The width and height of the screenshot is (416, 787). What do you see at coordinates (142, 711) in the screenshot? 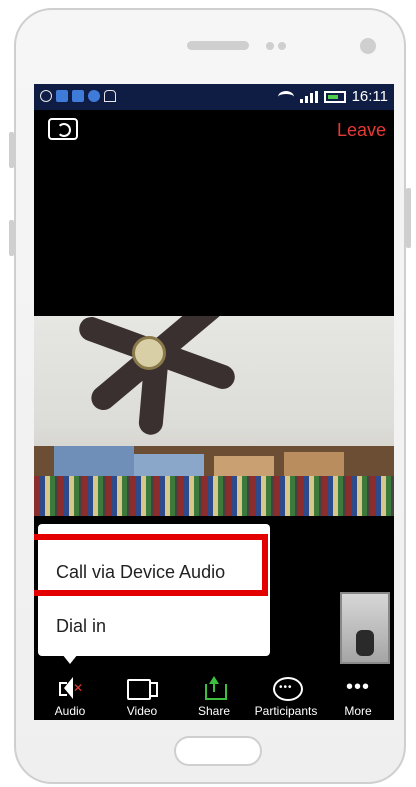
I see `video-label: Video` at bounding box center [142, 711].